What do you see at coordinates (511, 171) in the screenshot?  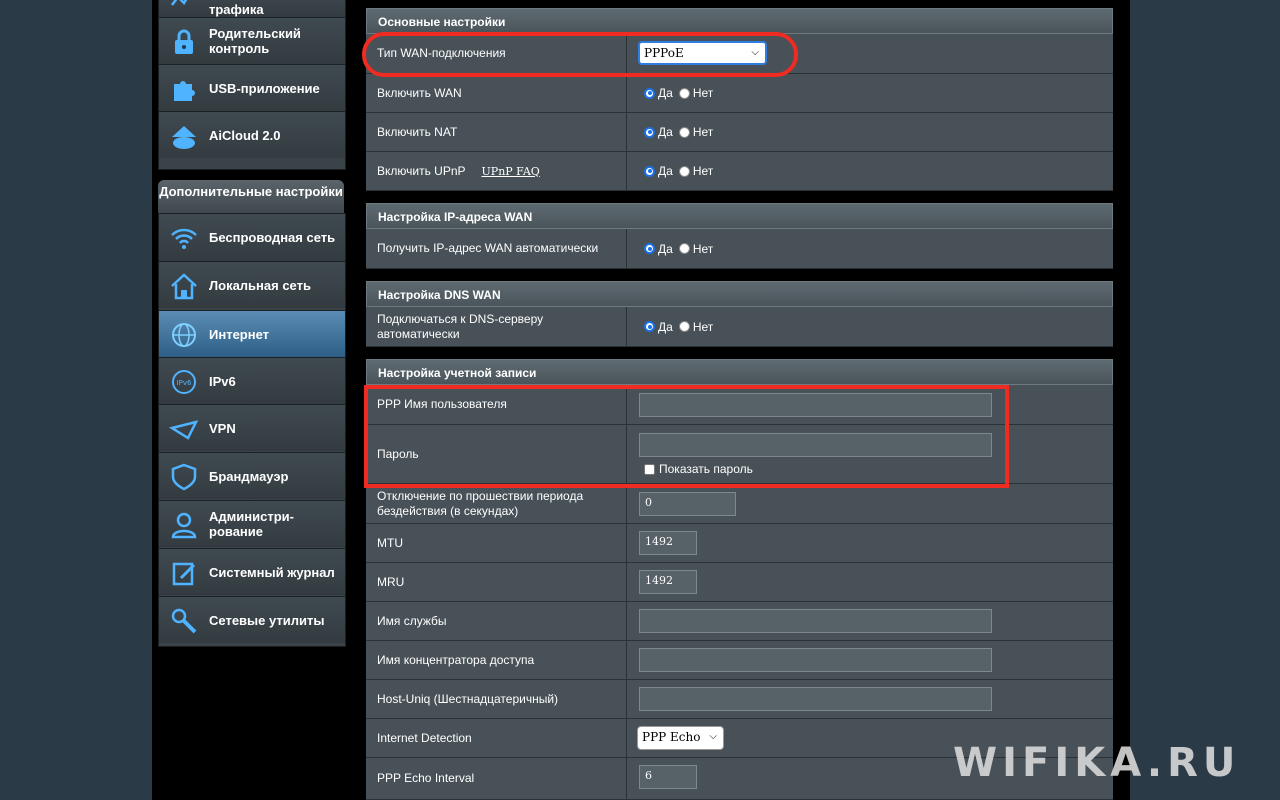 I see `upnp-faq-link: UPnP FAQ` at bounding box center [511, 171].